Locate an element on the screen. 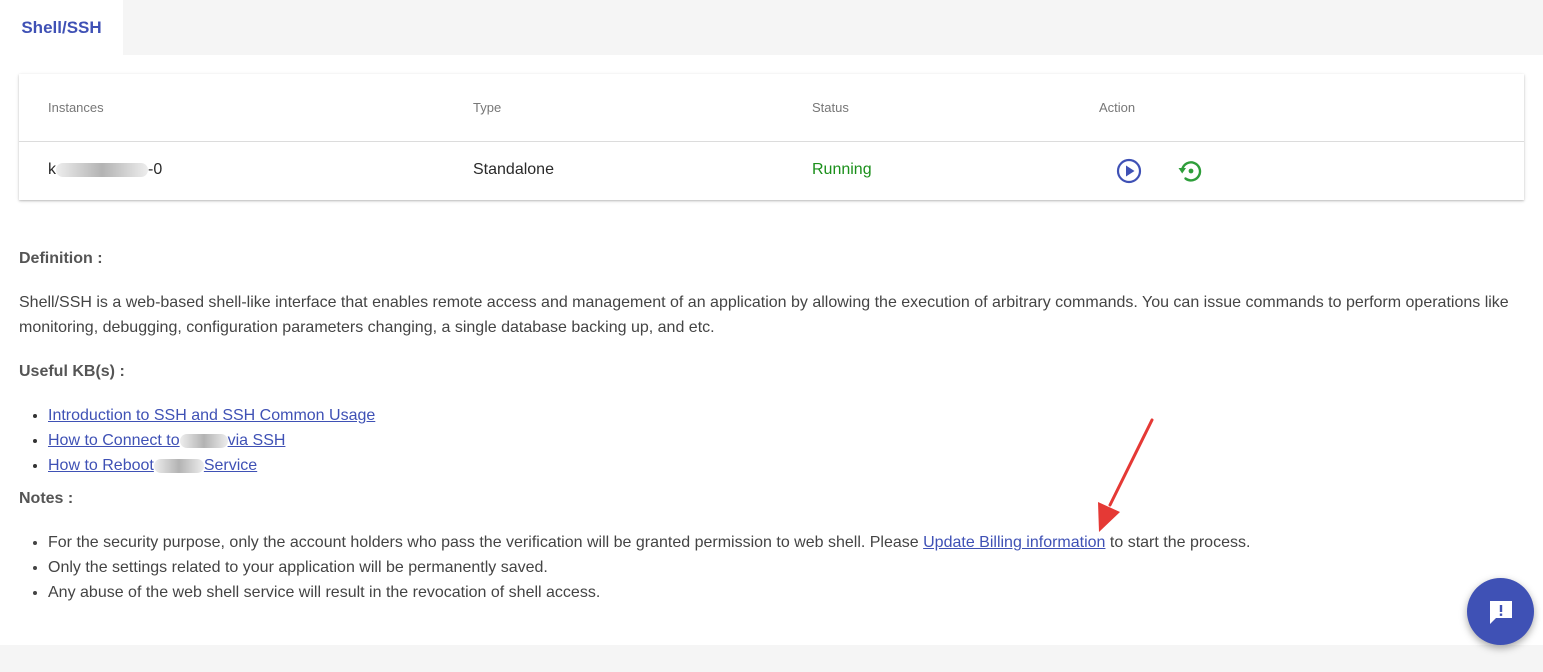  kb-link-reboot-service: How to Reboot Service is located at coordinates (152, 465).